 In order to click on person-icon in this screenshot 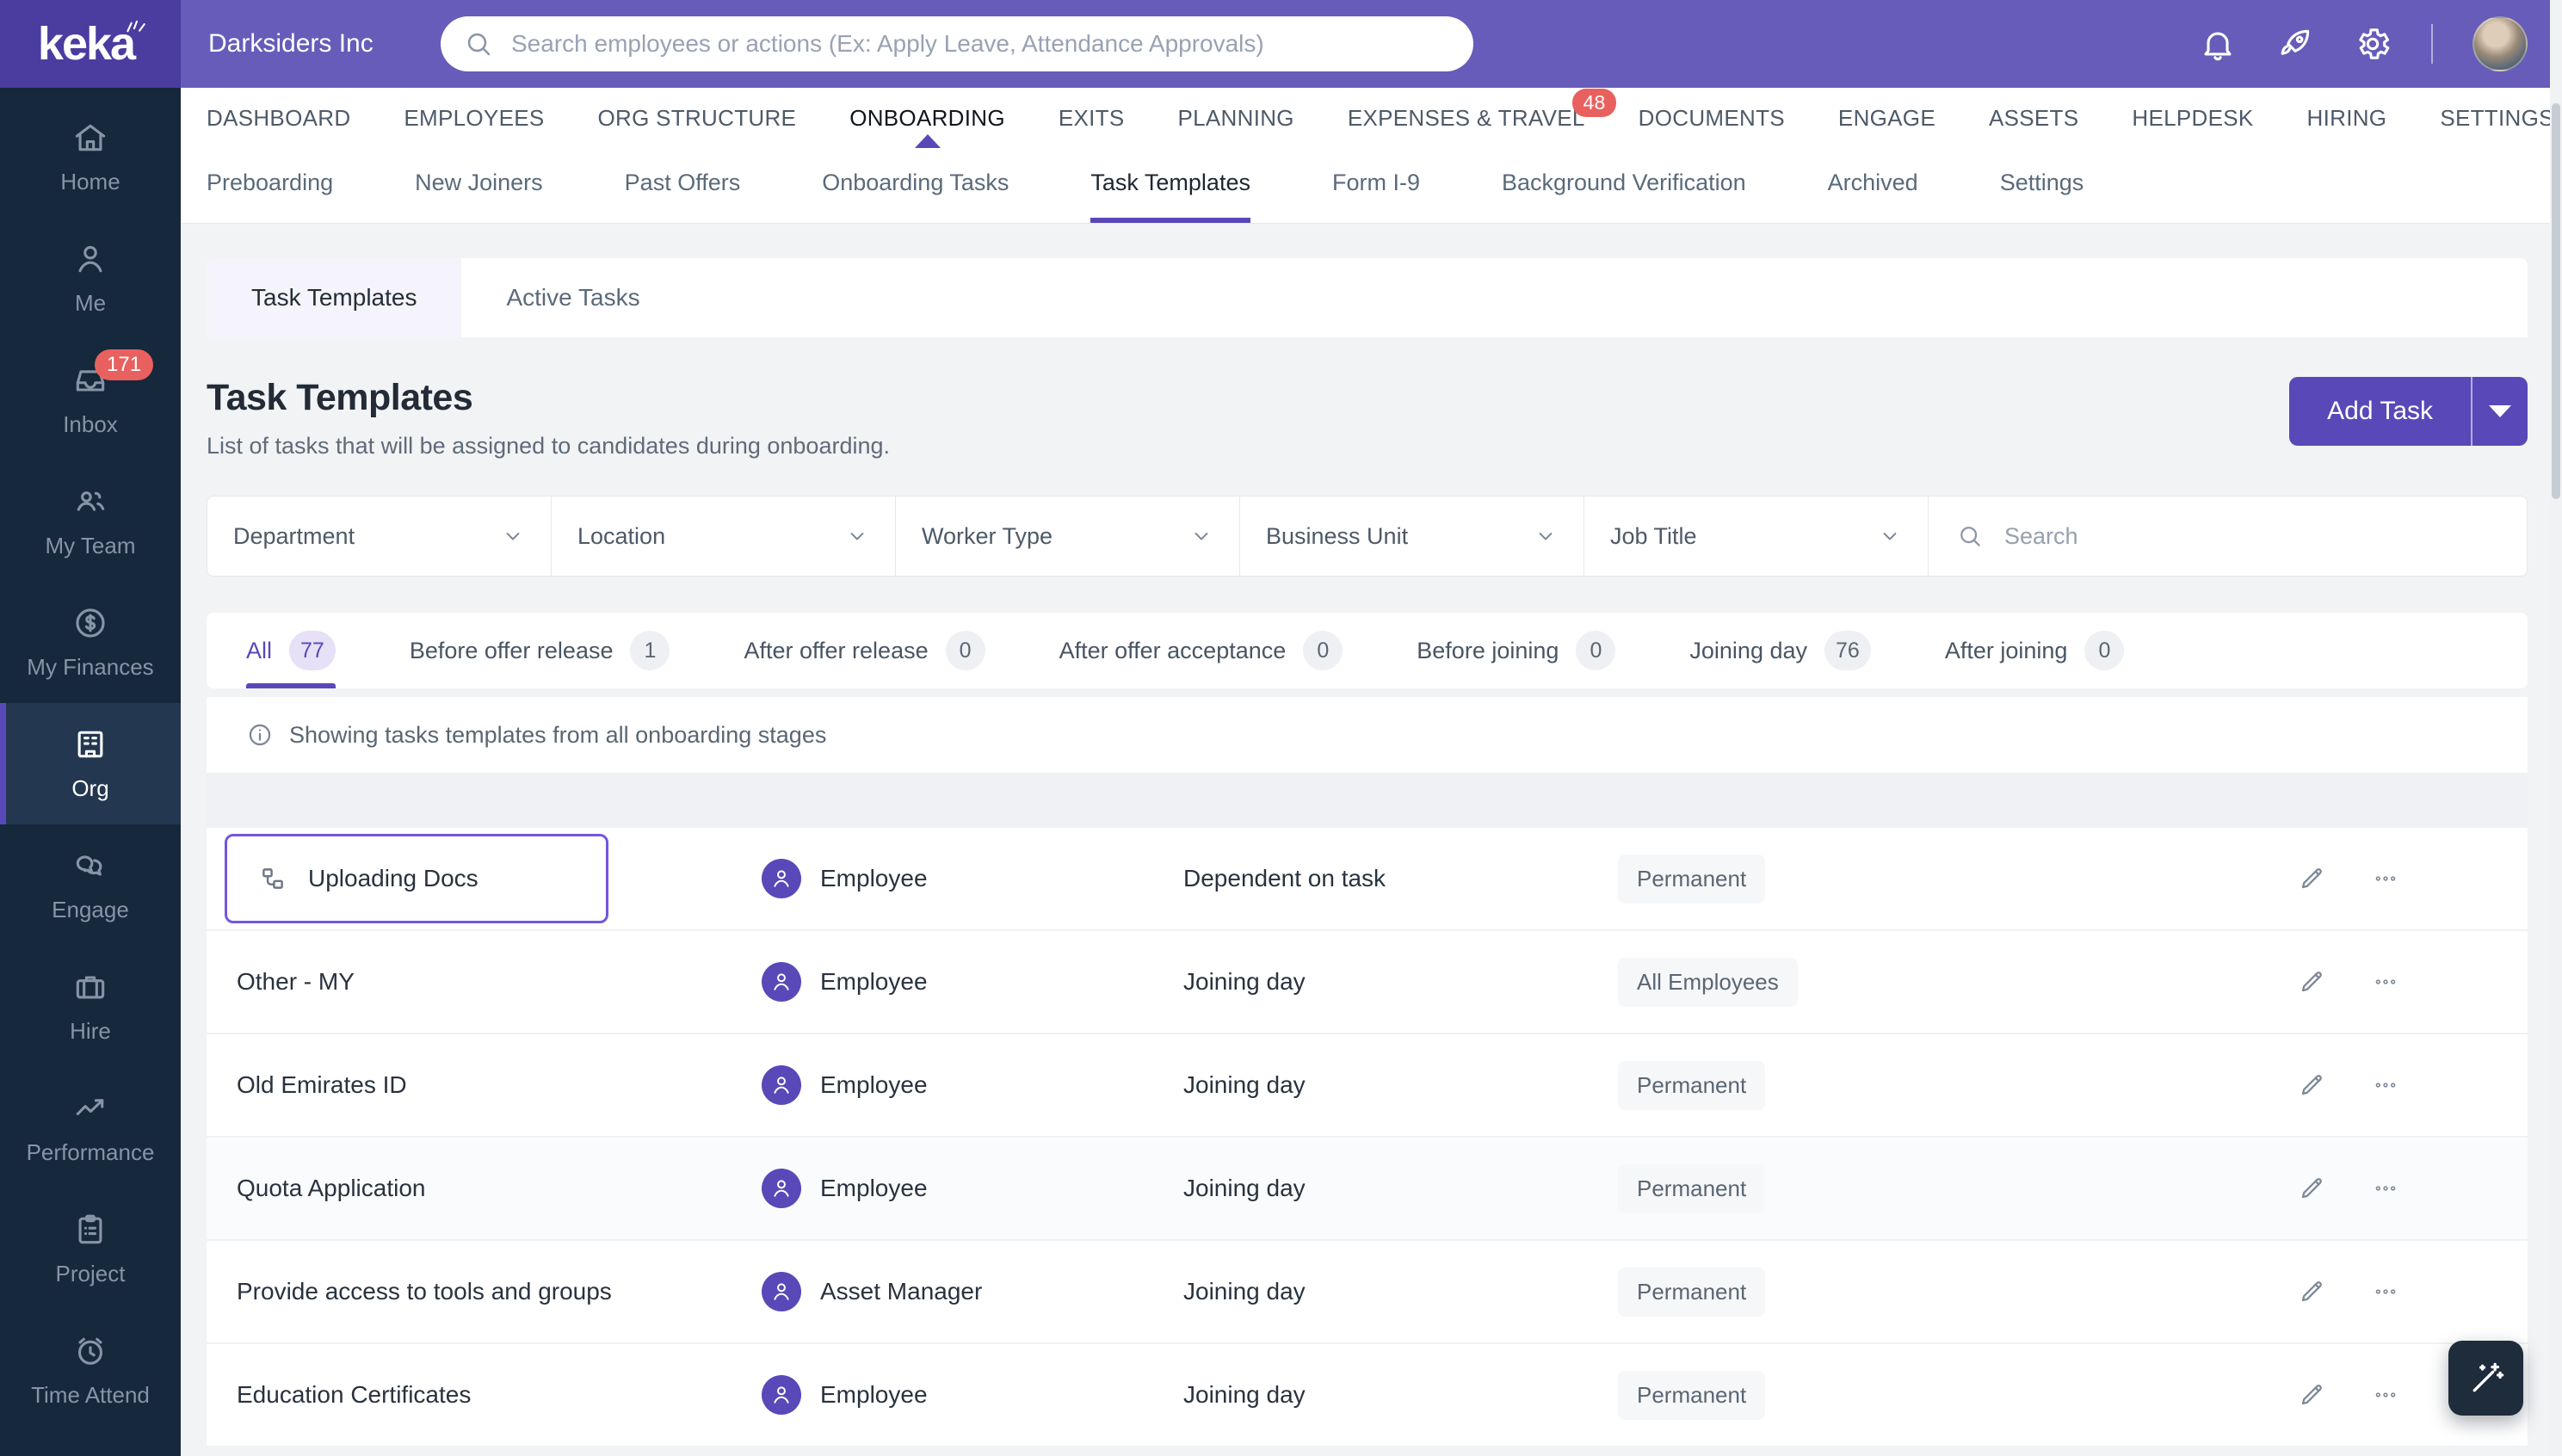, I will do `click(781, 982)`.